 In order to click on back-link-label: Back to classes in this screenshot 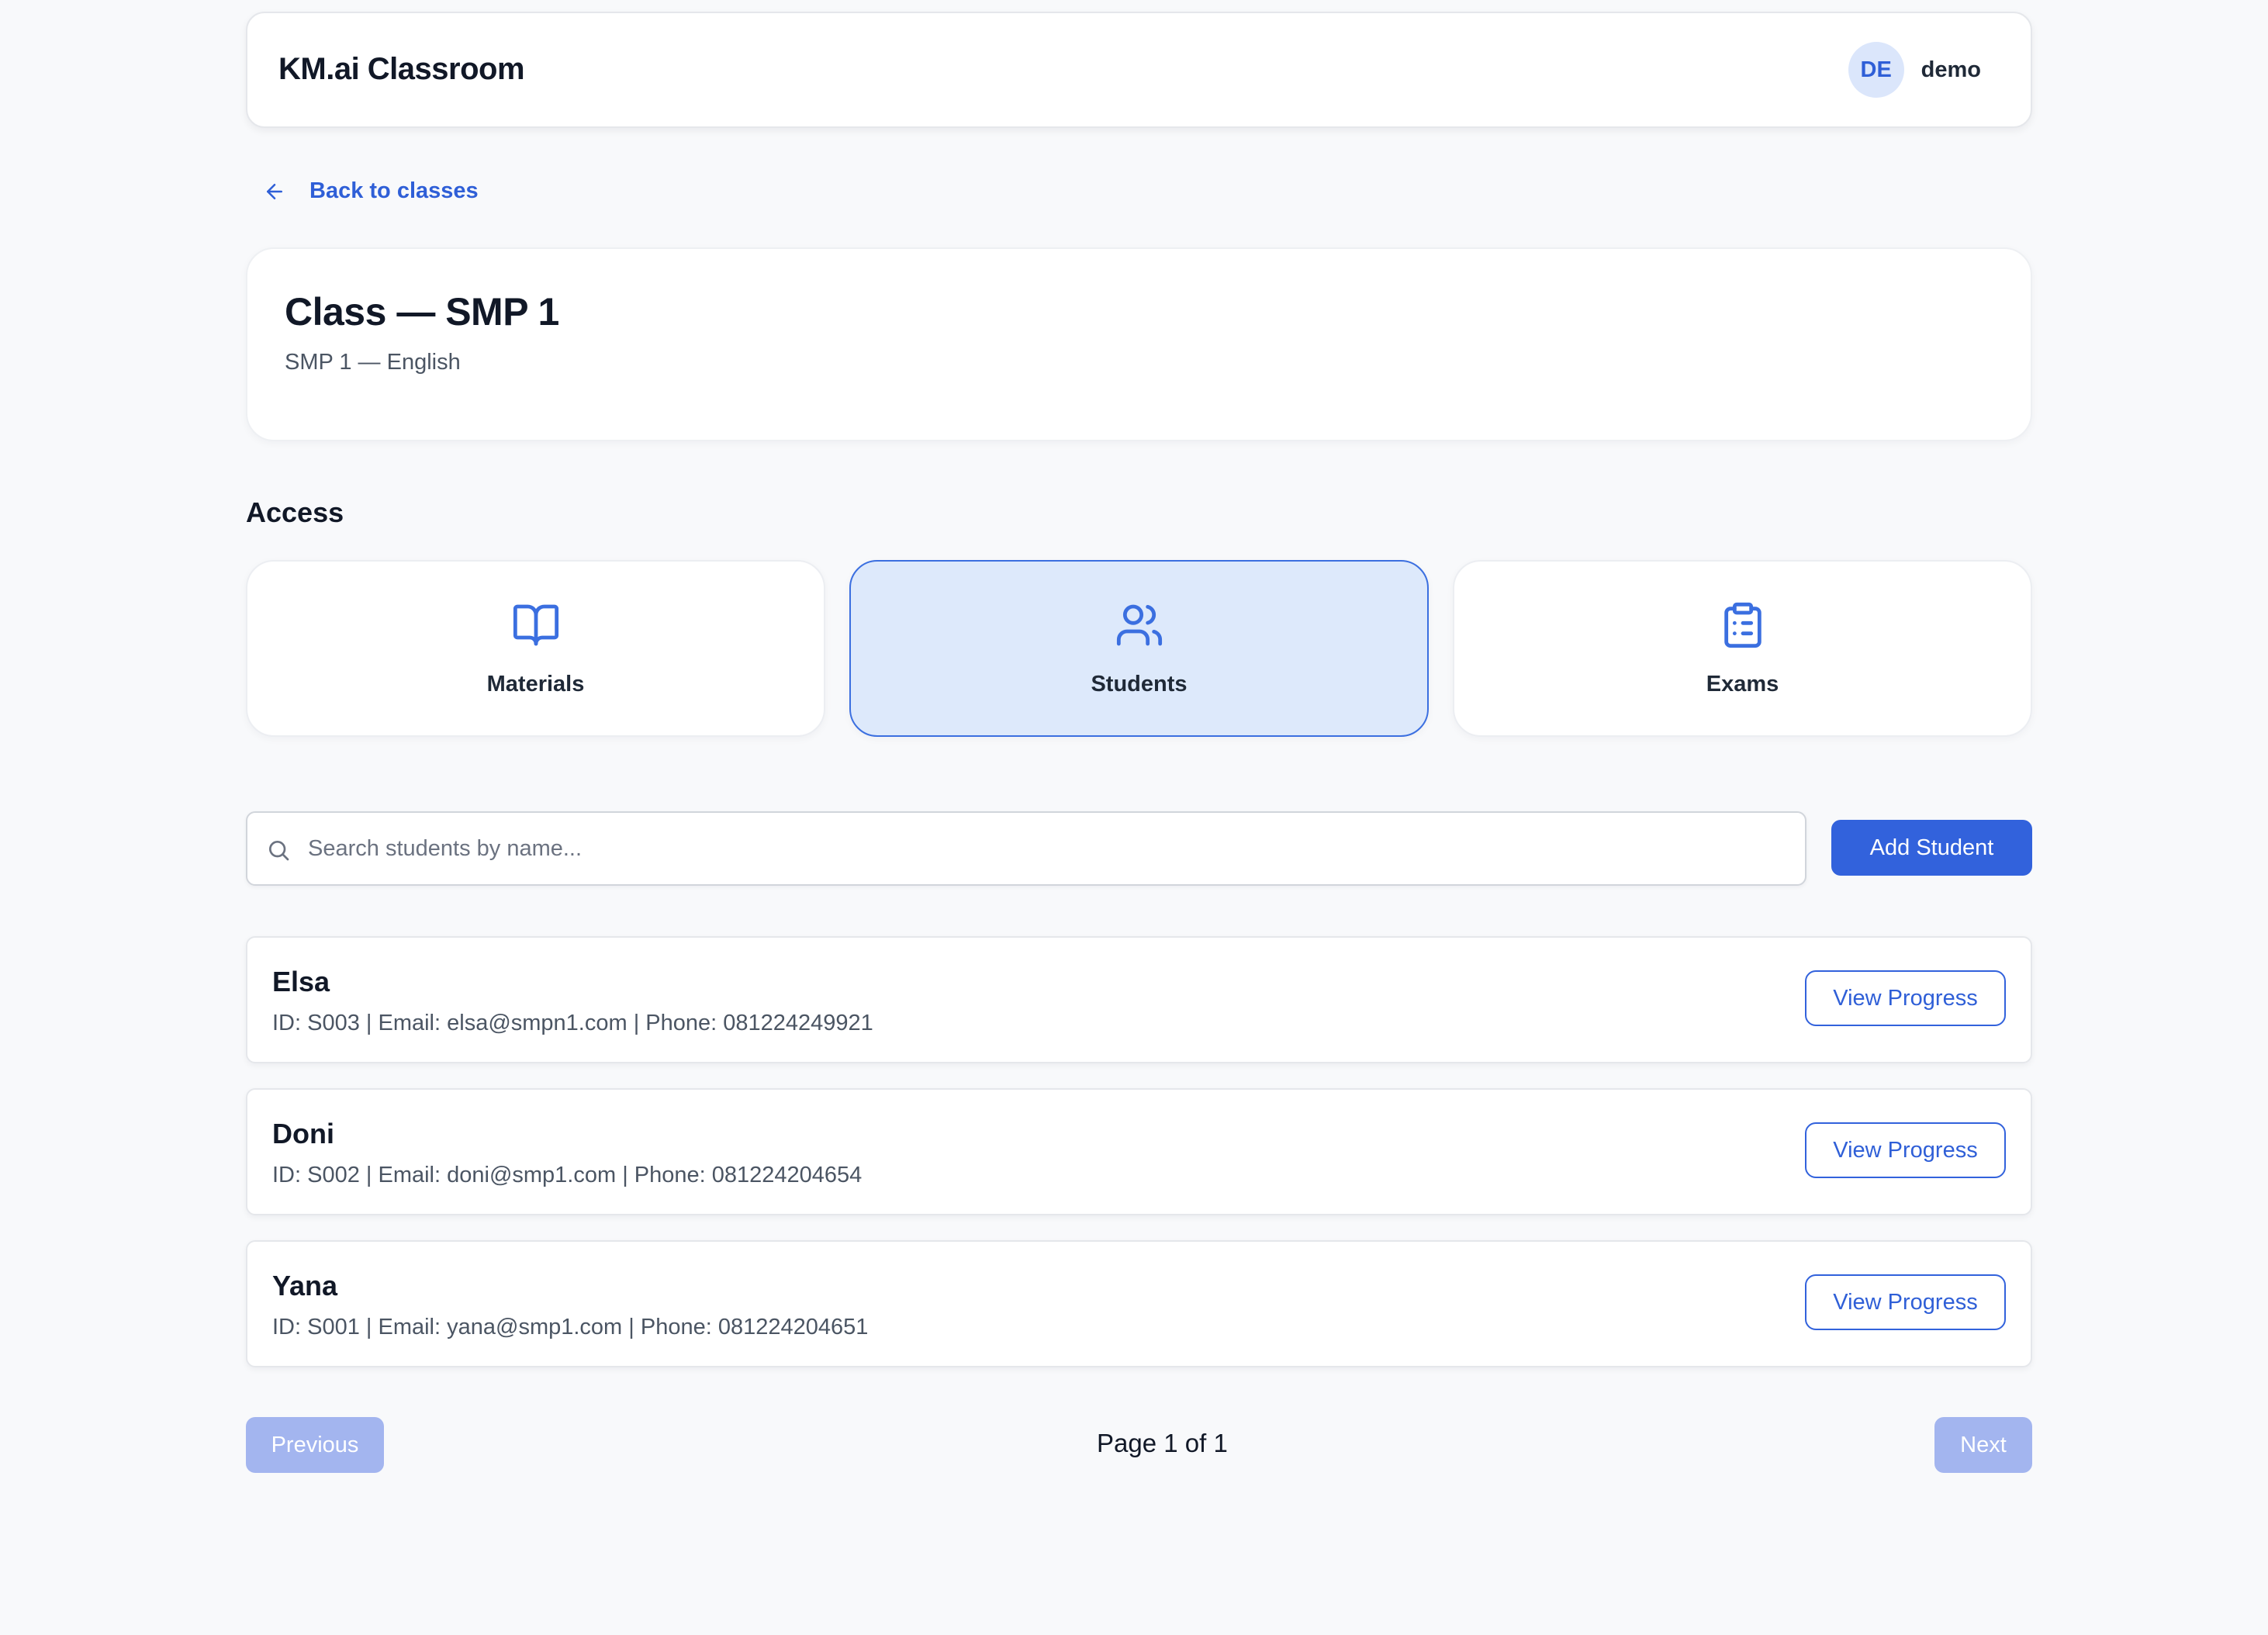, I will do `click(394, 190)`.